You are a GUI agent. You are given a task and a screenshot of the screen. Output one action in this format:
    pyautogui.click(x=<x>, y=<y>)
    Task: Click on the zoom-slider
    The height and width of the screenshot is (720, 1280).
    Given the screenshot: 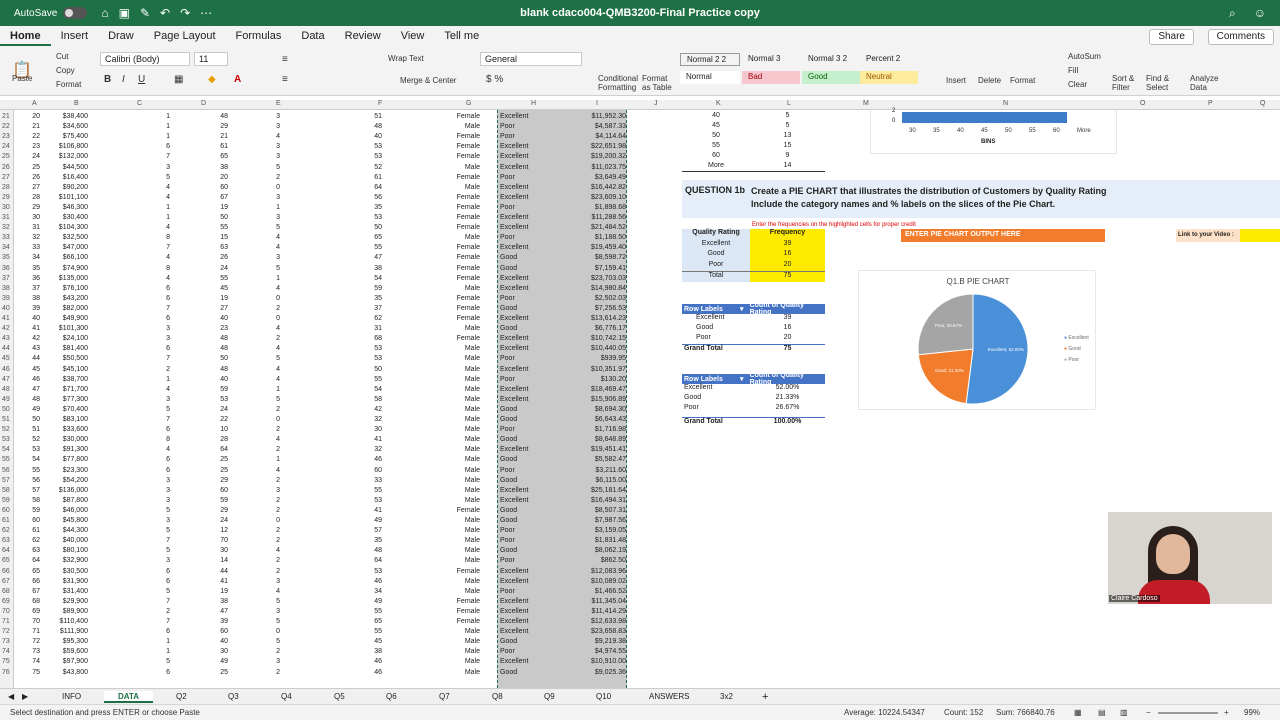 What is the action you would take?
    pyautogui.click(x=1188, y=713)
    